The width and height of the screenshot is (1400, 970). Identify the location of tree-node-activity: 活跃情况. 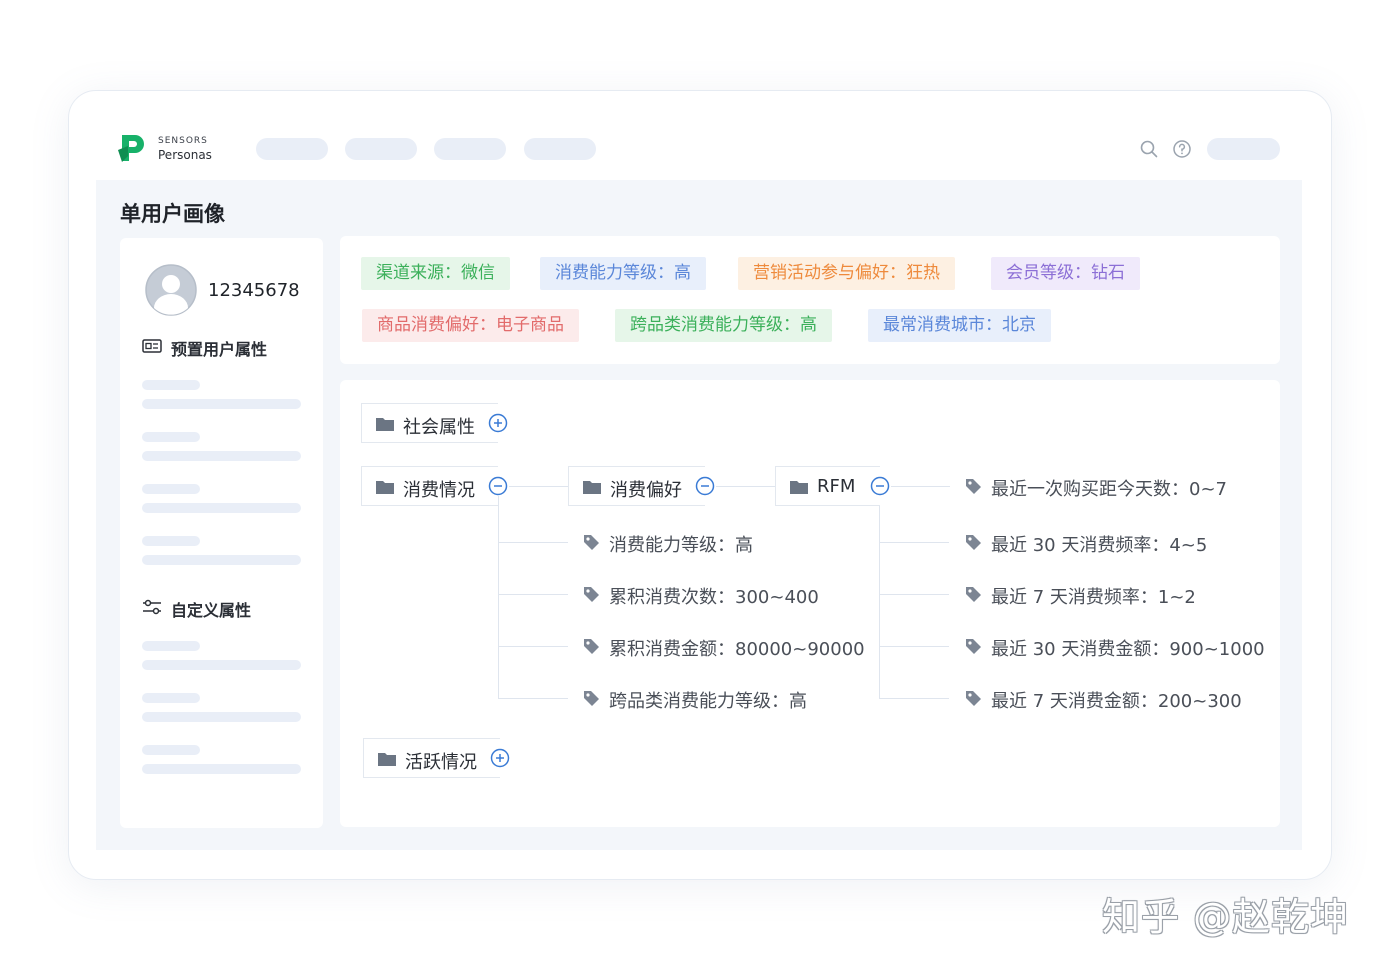
(431, 758).